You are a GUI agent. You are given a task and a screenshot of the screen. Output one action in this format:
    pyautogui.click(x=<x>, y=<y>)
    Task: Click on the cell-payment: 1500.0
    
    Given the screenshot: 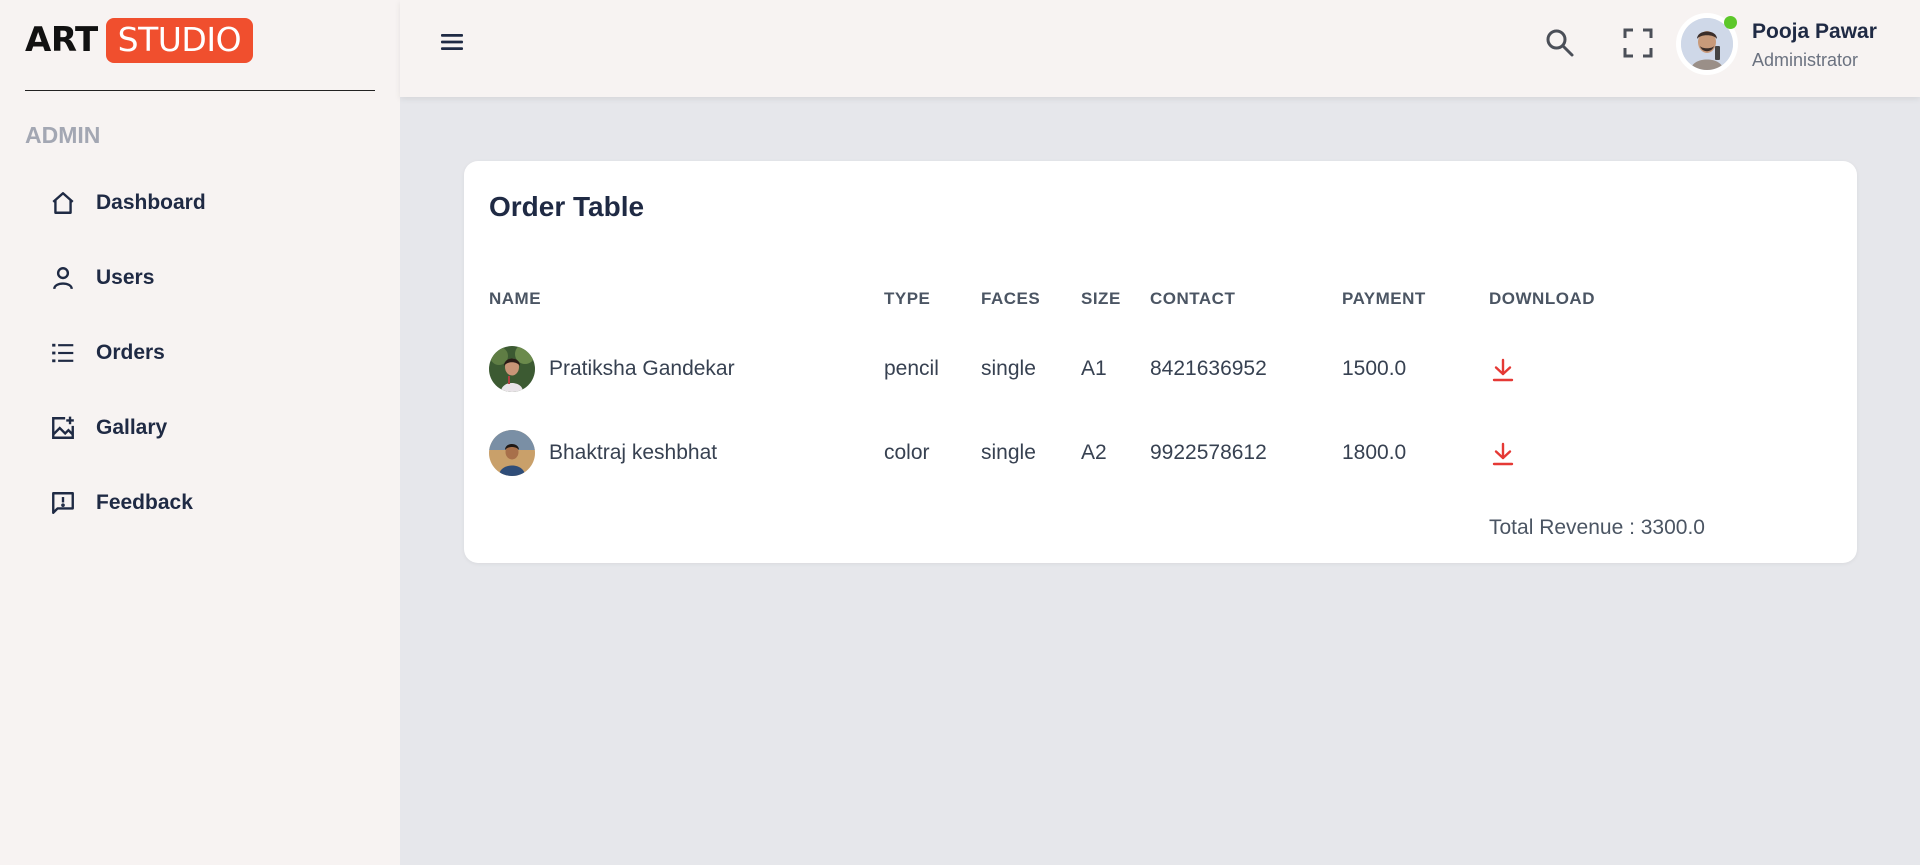 What is the action you would take?
    pyautogui.click(x=1374, y=368)
    